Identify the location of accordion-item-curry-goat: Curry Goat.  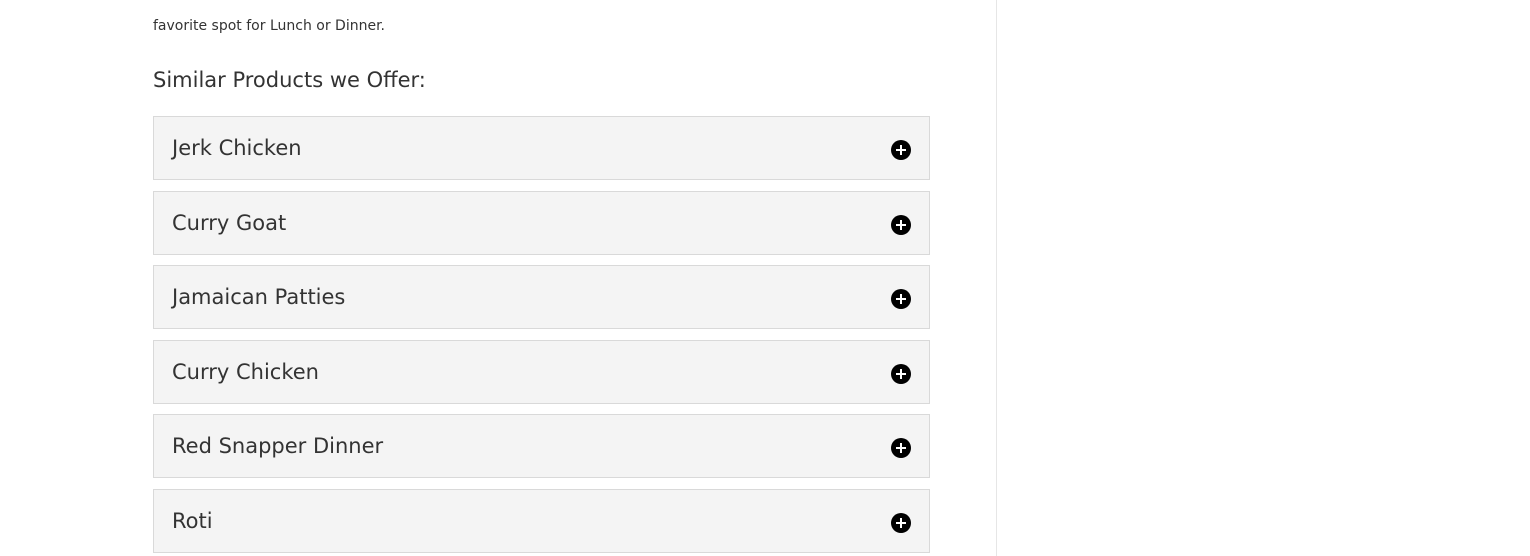
(541, 222).